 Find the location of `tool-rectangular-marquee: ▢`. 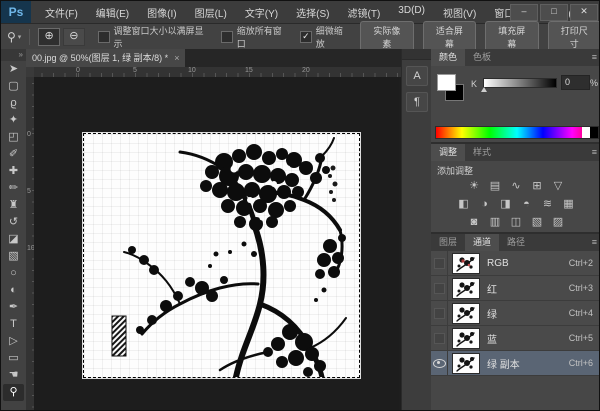

tool-rectangular-marquee: ▢ is located at coordinates (13, 86).